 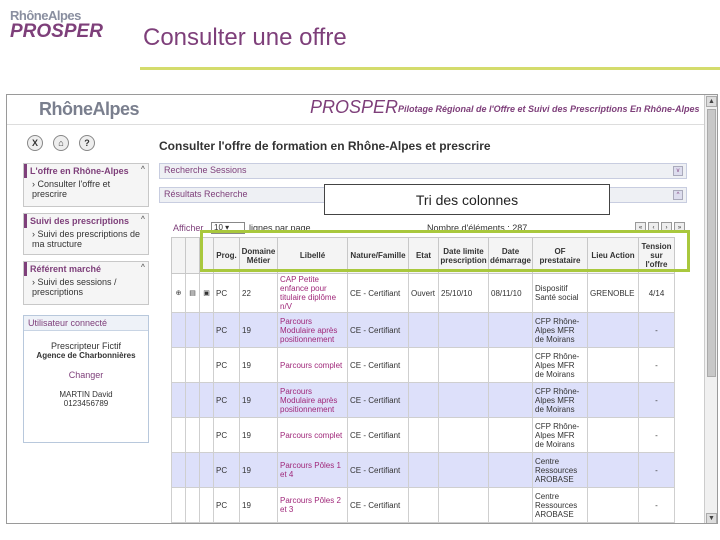 I want to click on view-icon: ⊕, so click(x=178, y=293).